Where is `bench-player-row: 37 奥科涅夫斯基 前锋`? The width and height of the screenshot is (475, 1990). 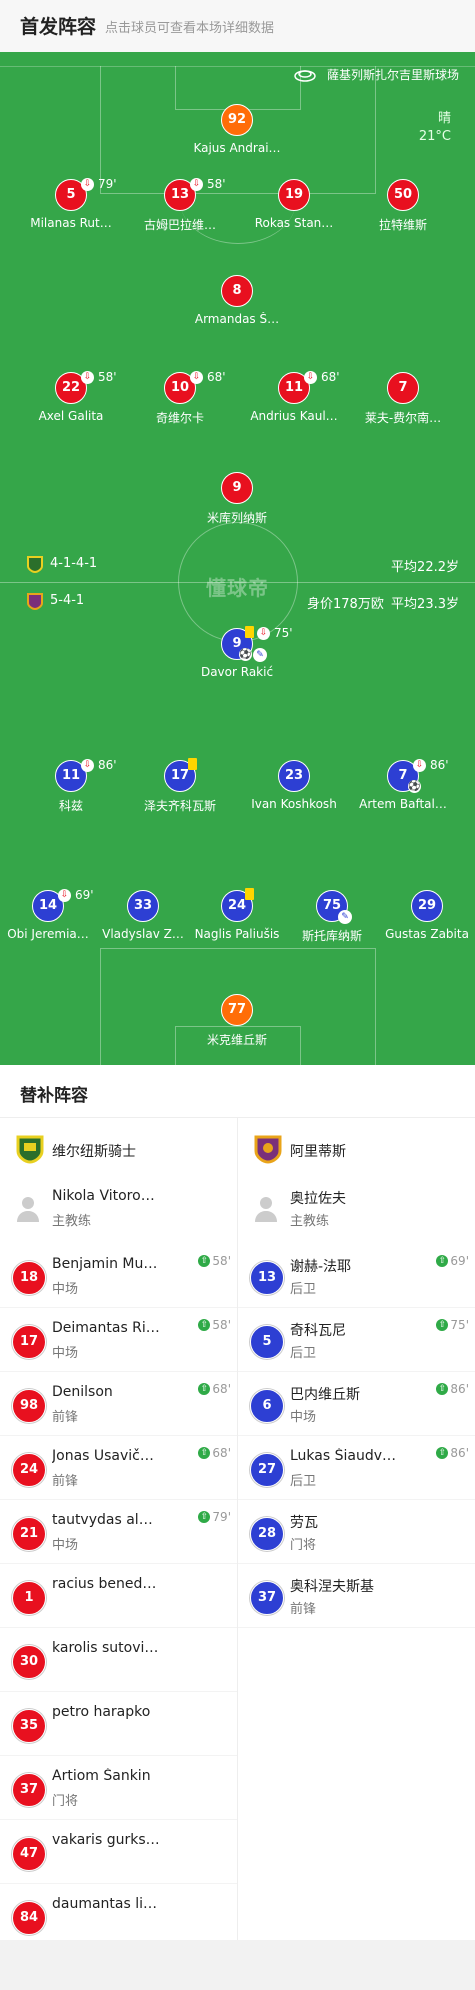 bench-player-row: 37 奥科涅夫斯基 前锋 is located at coordinates (356, 1596).